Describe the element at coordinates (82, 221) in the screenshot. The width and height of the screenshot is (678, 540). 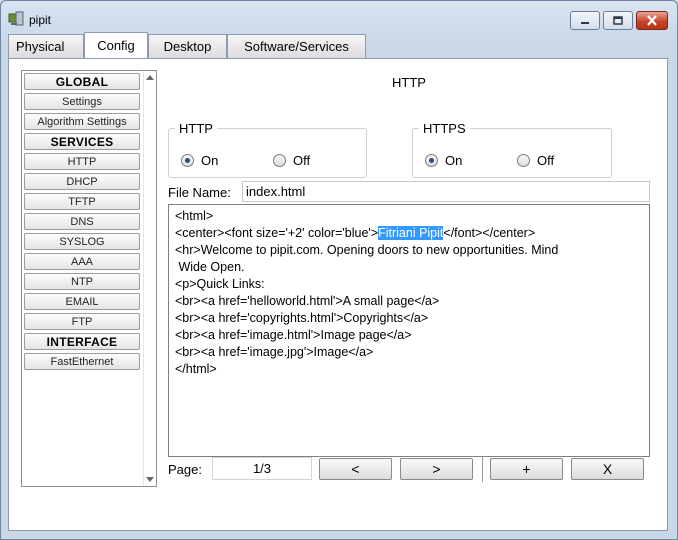
I see `sidebar-item-dns: DNS` at that location.